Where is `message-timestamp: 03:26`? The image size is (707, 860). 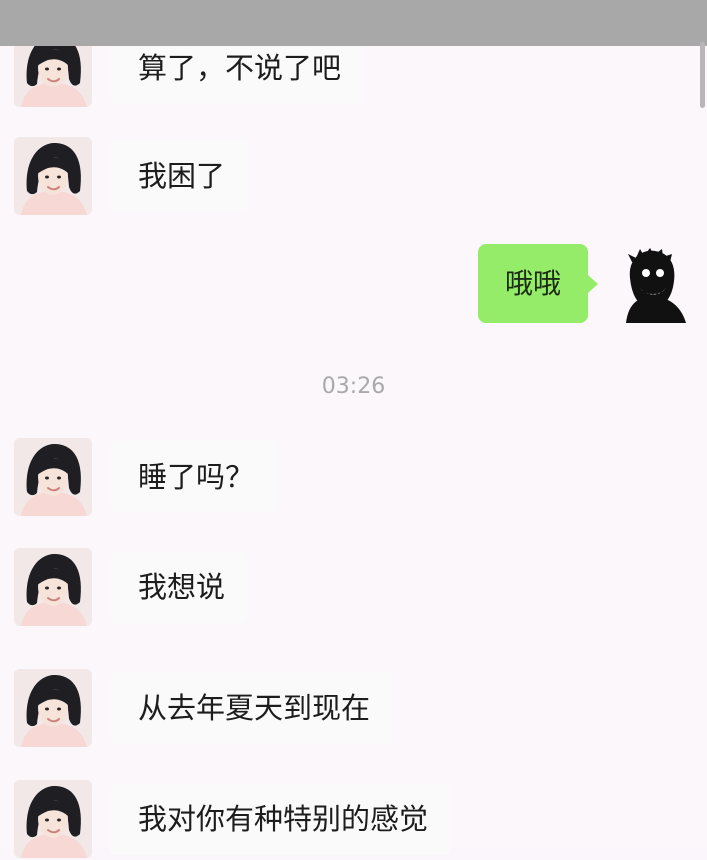 message-timestamp: 03:26 is located at coordinates (353, 386).